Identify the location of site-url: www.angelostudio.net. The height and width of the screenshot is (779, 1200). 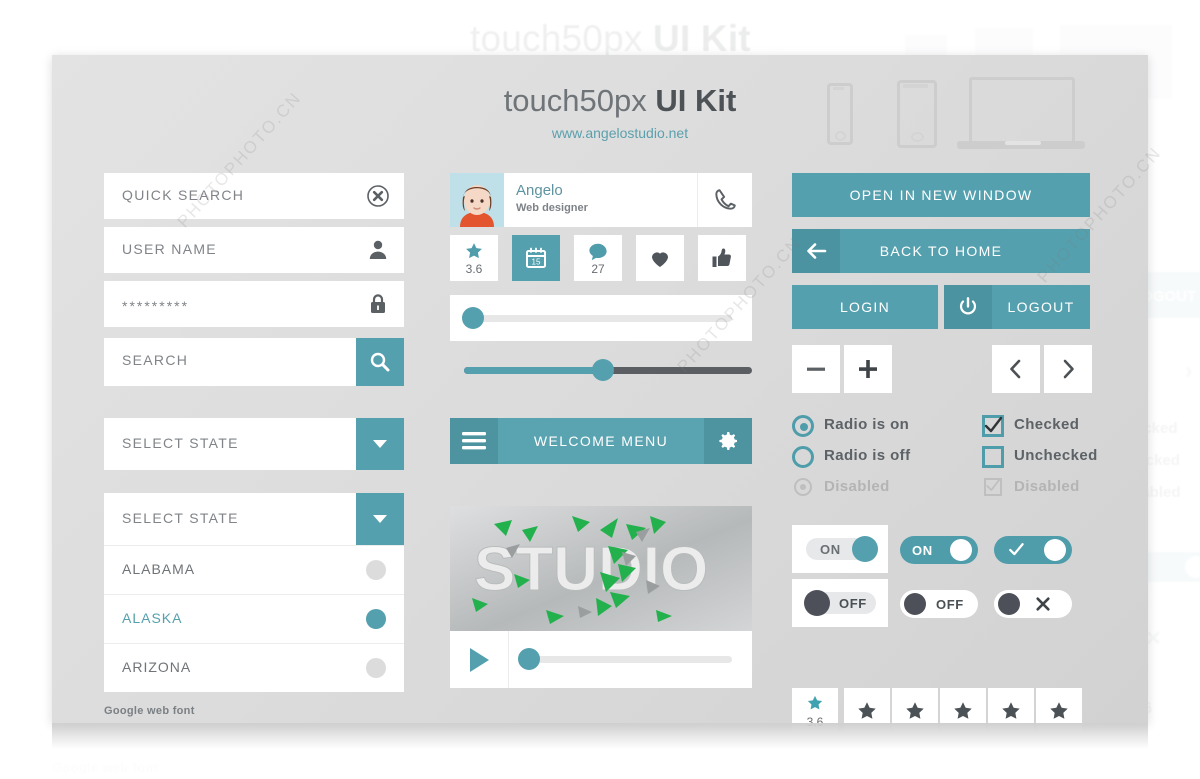
(620, 133).